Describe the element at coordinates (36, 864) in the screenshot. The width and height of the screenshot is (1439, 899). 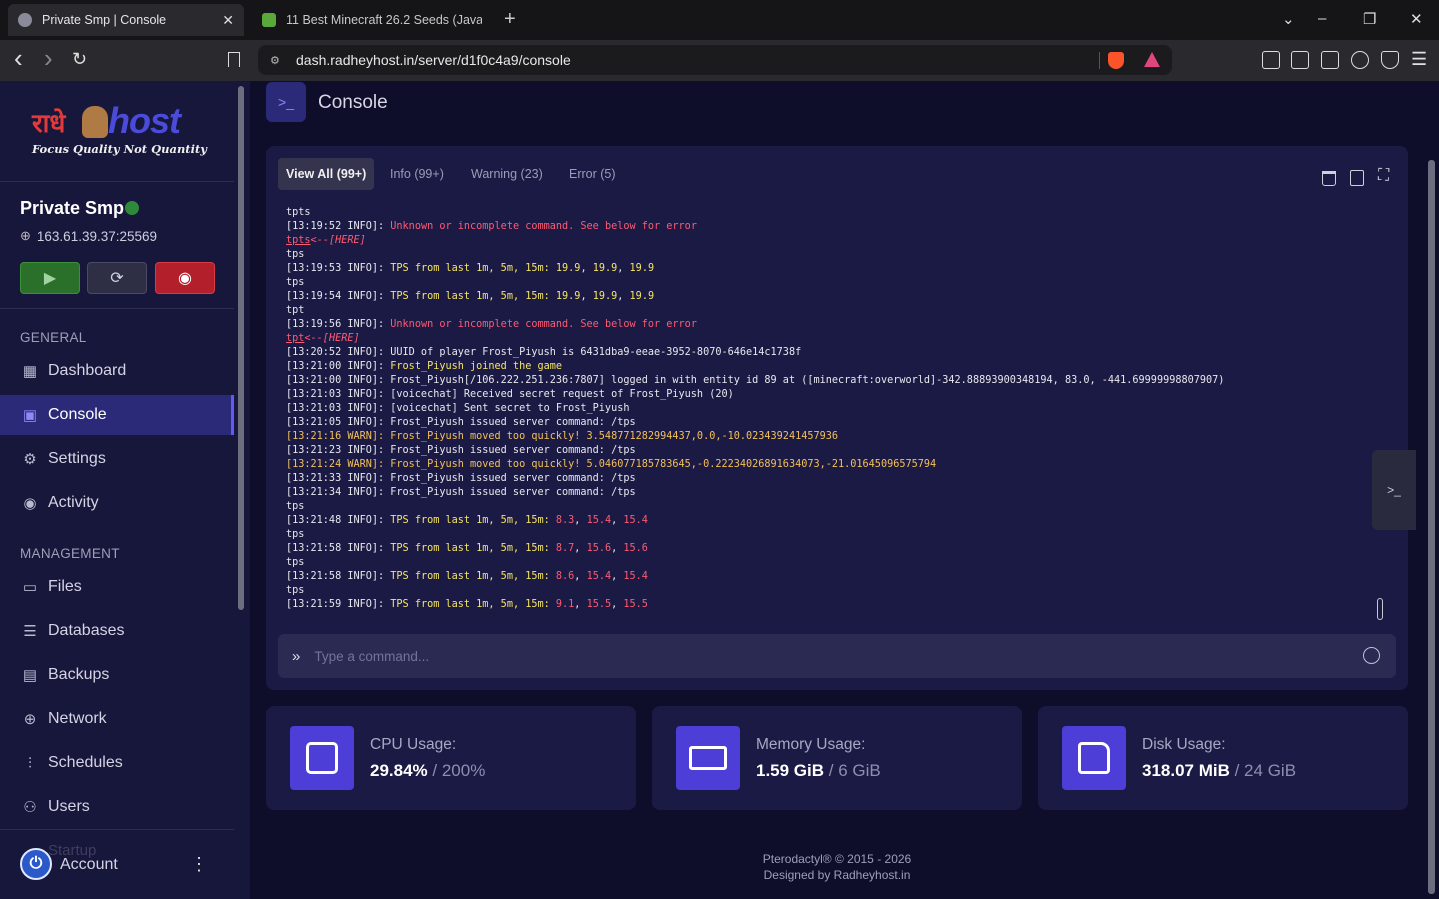
I see `avatar: ⏻` at that location.